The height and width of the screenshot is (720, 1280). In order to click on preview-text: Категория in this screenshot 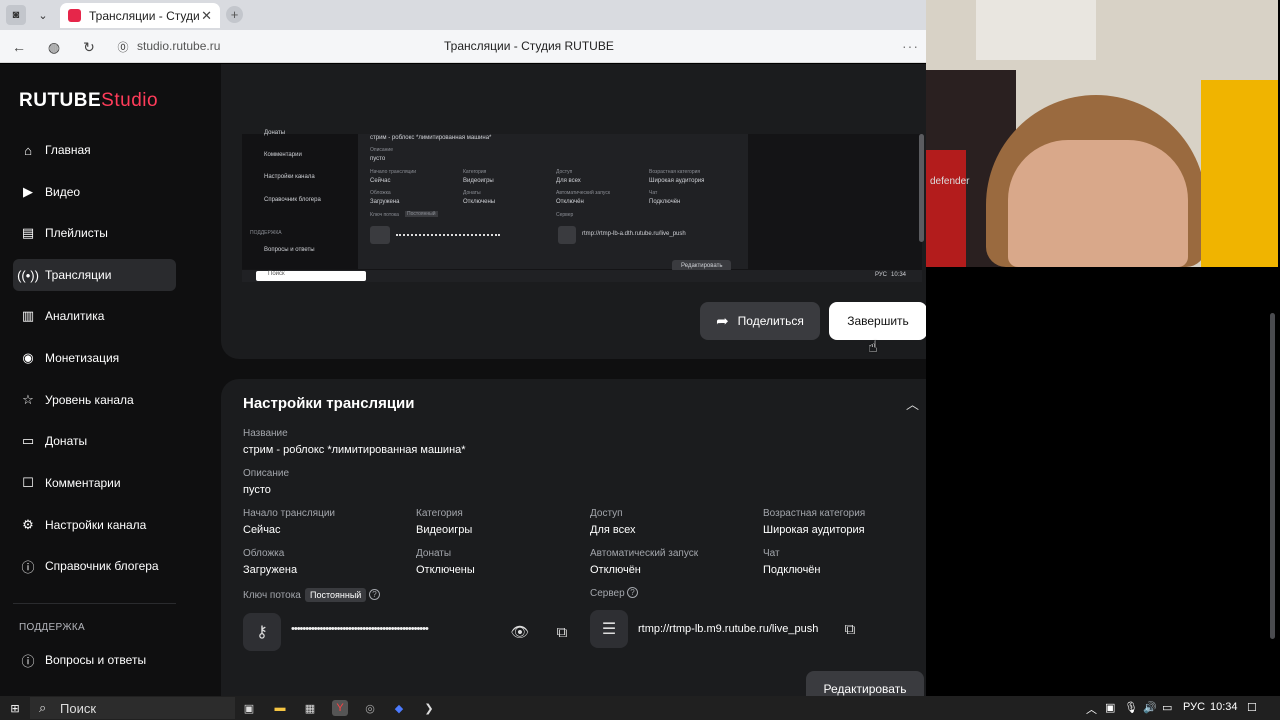, I will do `click(475, 172)`.